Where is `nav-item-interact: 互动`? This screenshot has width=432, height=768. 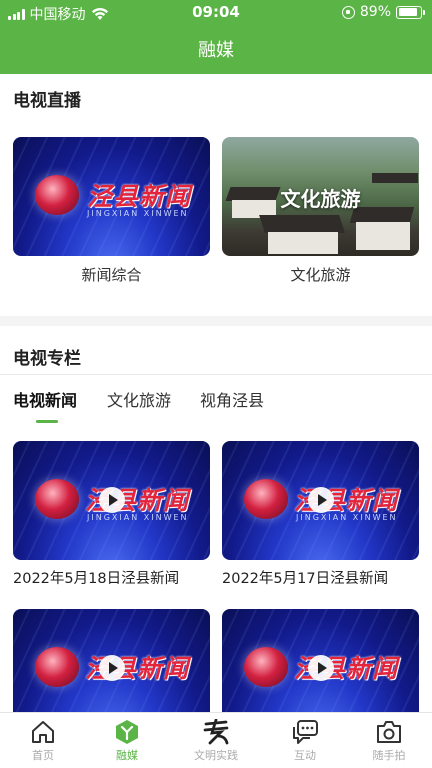 nav-item-interact: 互动 is located at coordinates (305, 741).